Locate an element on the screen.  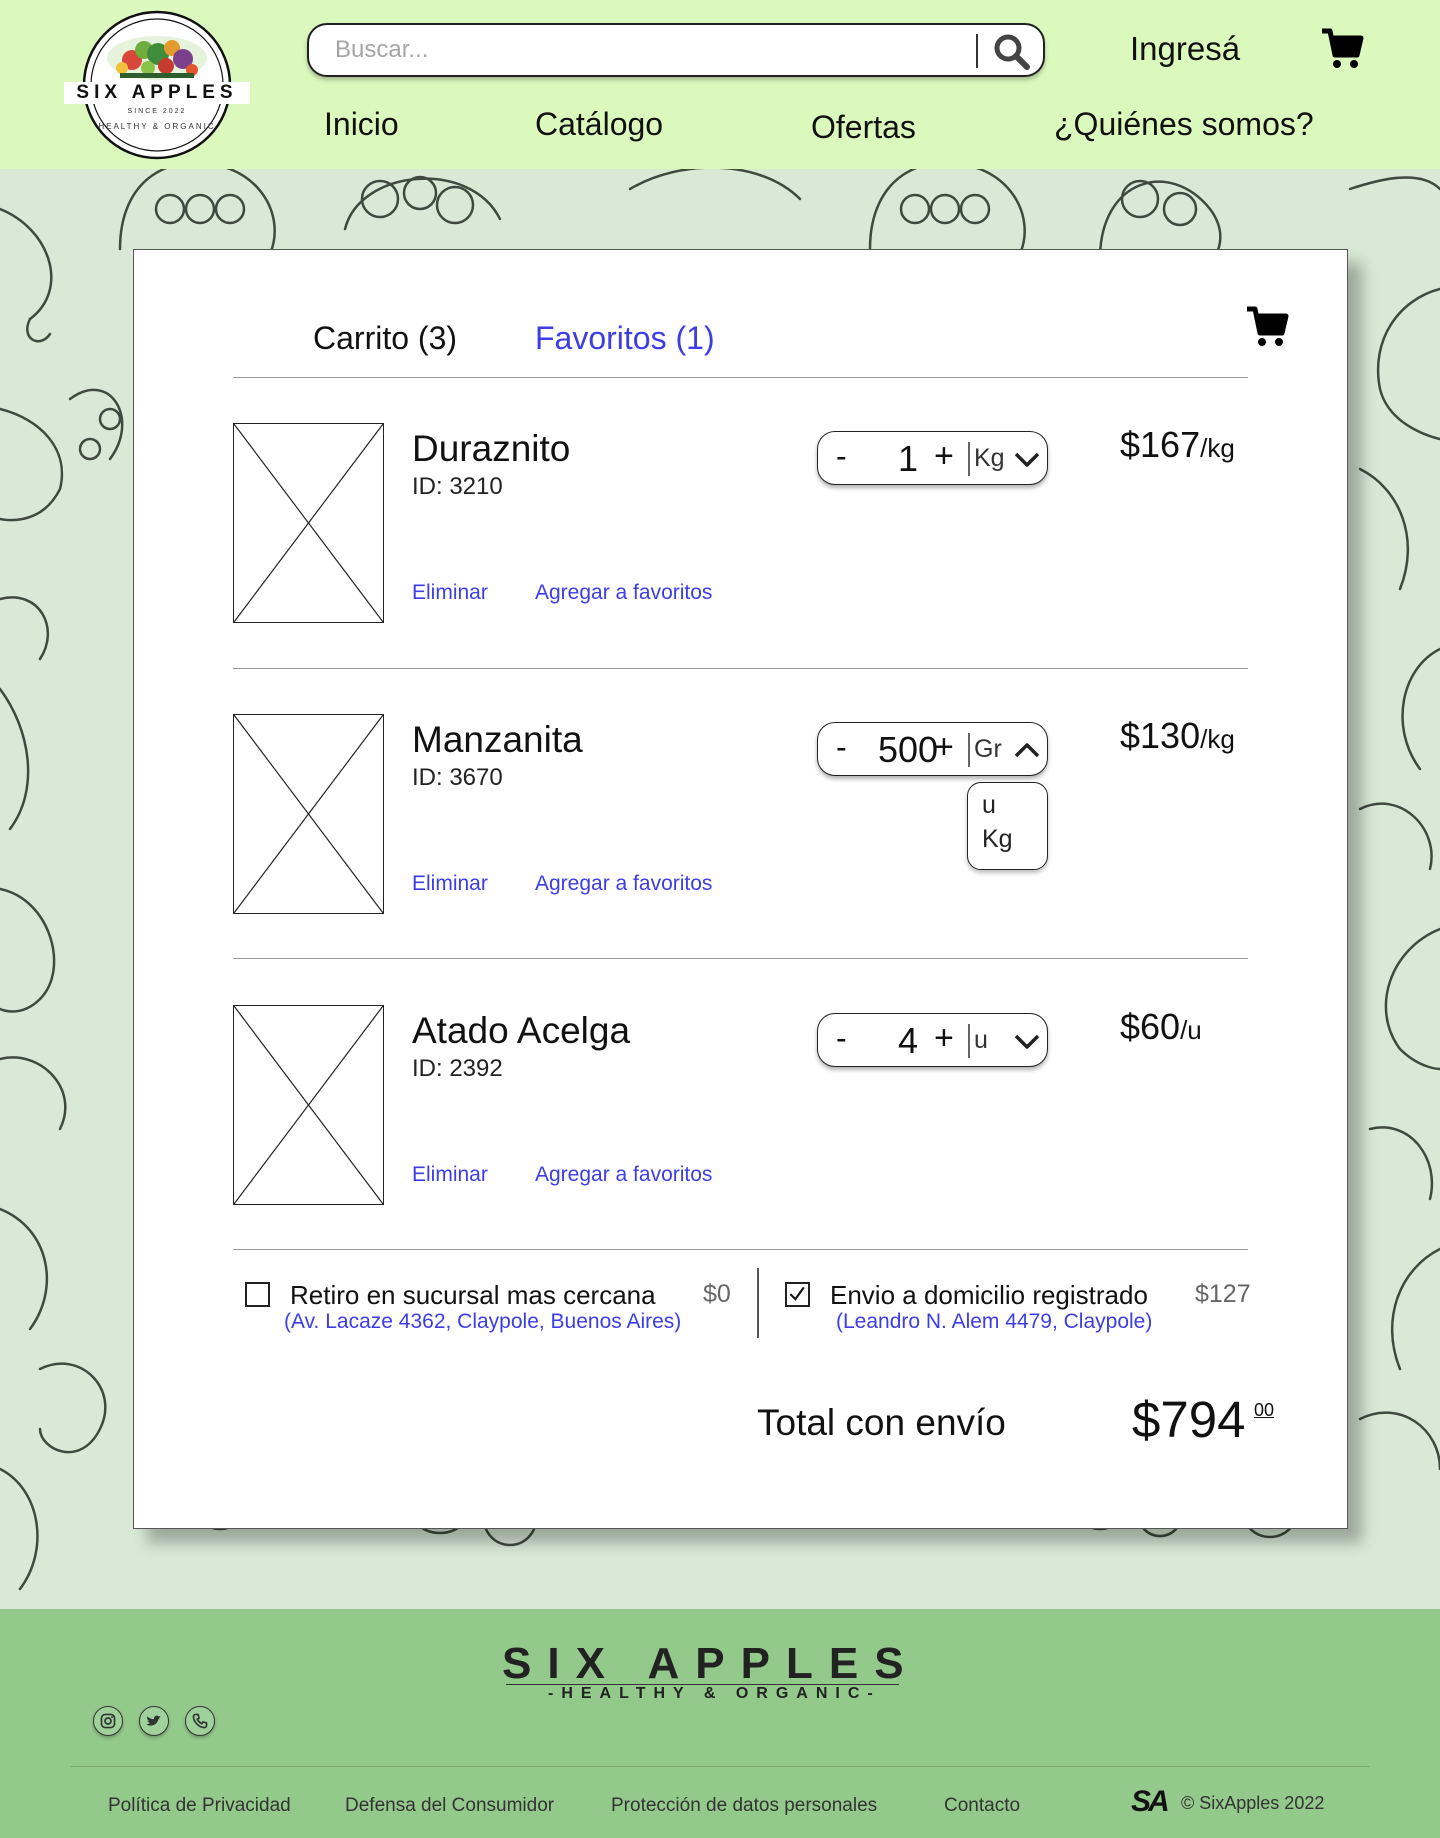
quantity-stepper: - 4 + u is located at coordinates (932, 1040).